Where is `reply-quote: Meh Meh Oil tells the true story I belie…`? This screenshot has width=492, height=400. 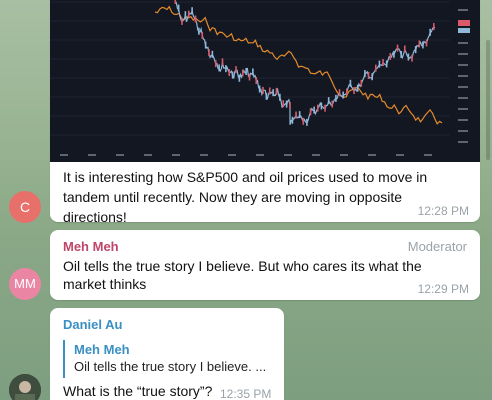
reply-quote: Meh Meh Oil tells the true story I belie… is located at coordinates (168, 359).